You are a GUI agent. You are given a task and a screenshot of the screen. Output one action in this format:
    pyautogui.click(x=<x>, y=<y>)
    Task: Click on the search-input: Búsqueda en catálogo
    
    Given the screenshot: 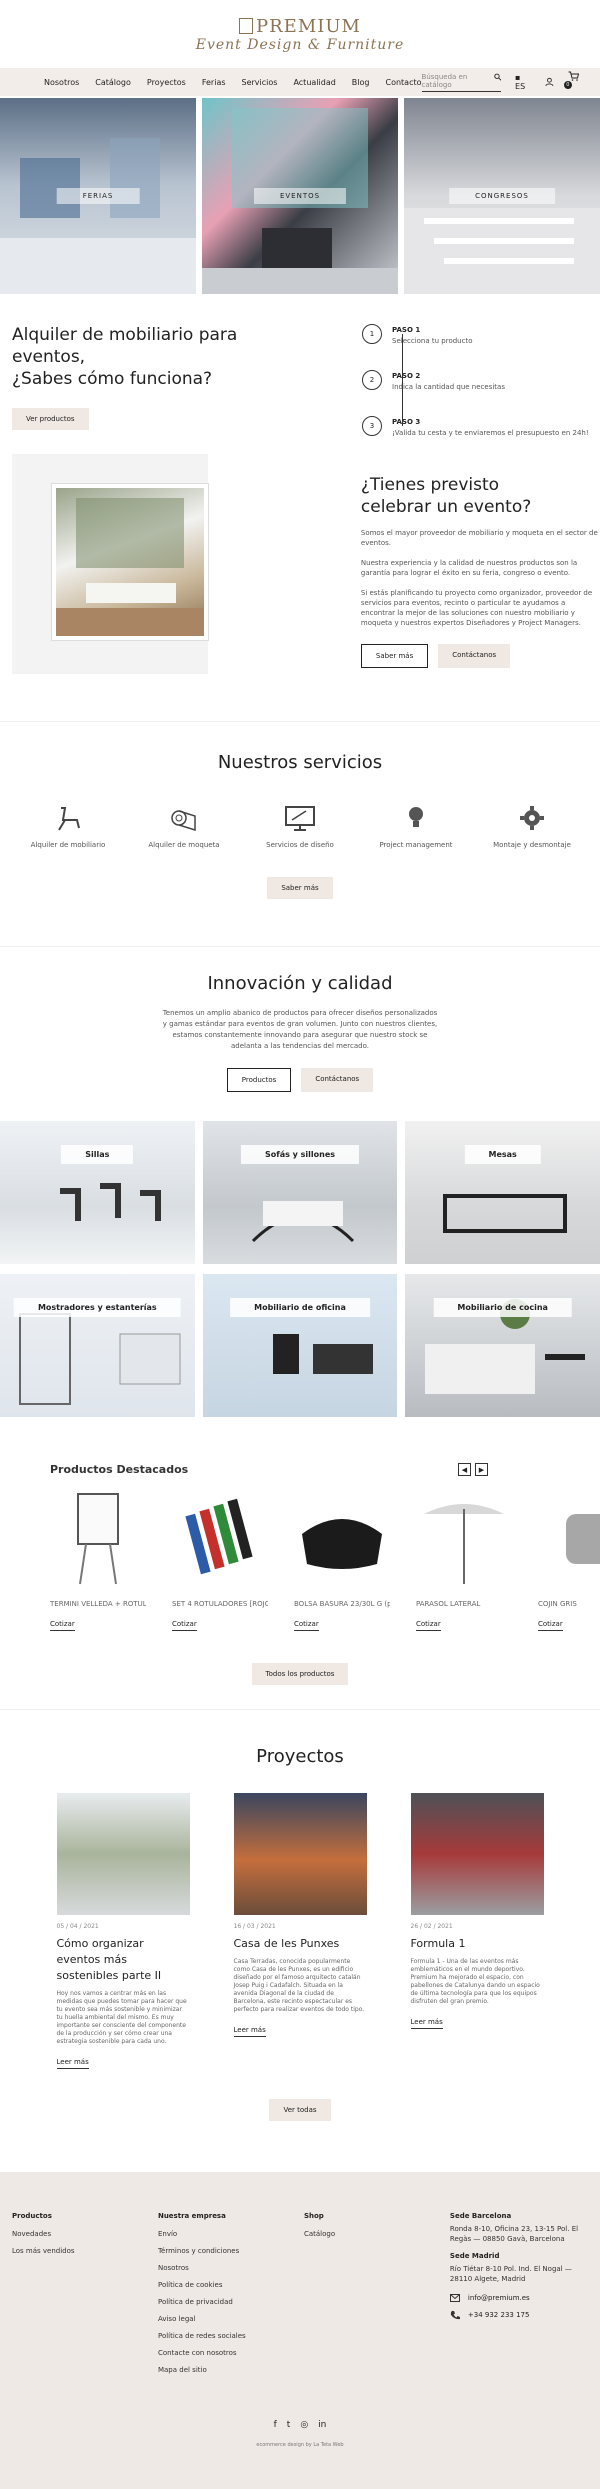 What is the action you would take?
    pyautogui.click(x=461, y=82)
    